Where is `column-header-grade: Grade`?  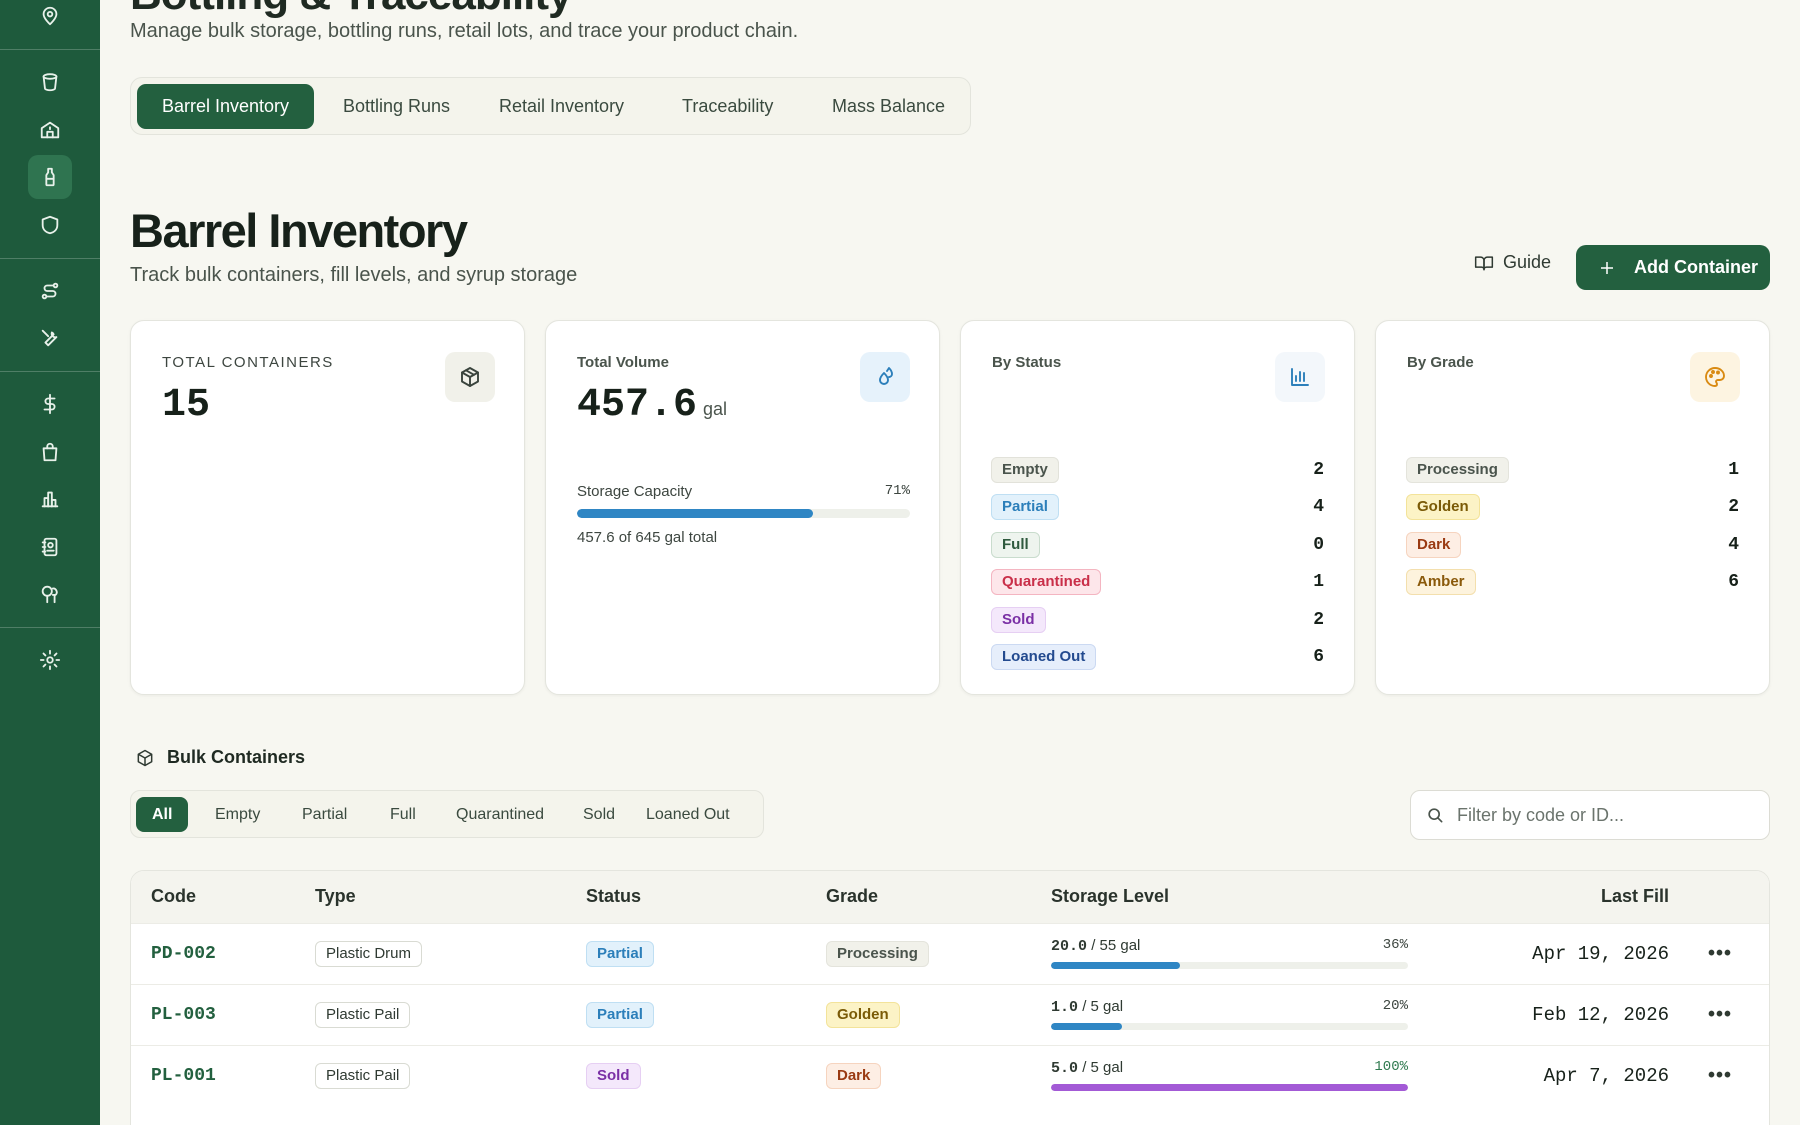 column-header-grade: Grade is located at coordinates (852, 896).